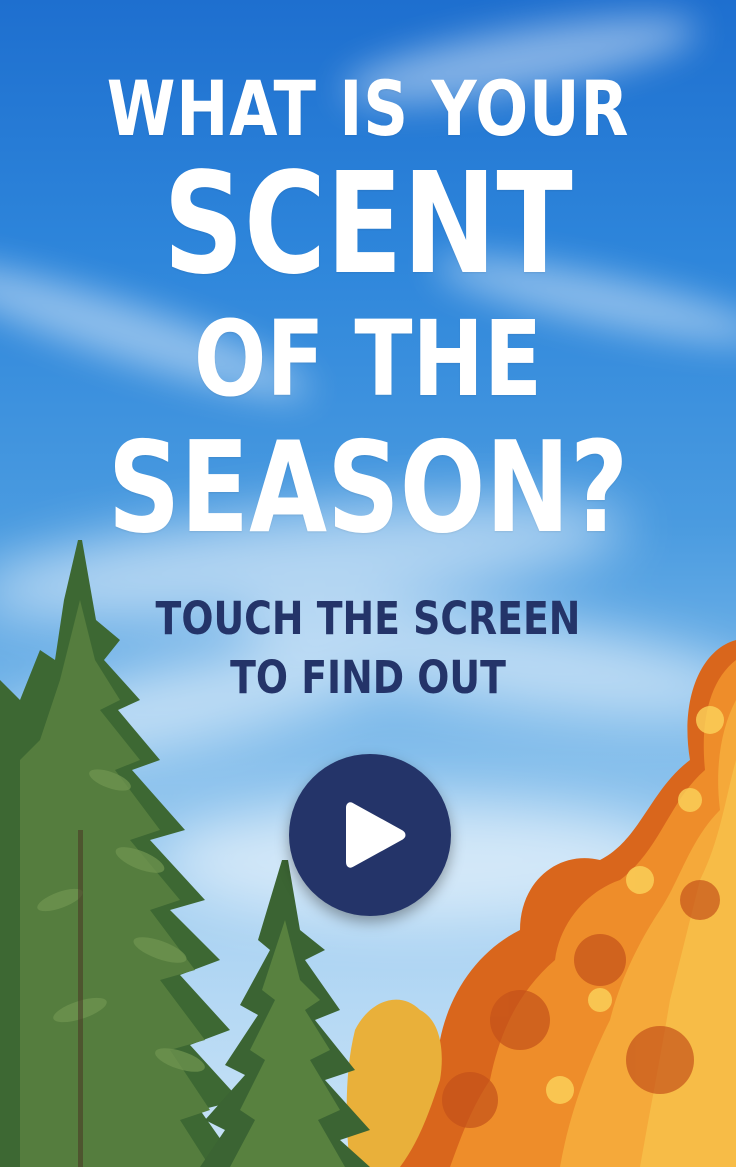 The image size is (736, 1167). What do you see at coordinates (368, 224) in the screenshot?
I see `headline-line-2: SCENT` at bounding box center [368, 224].